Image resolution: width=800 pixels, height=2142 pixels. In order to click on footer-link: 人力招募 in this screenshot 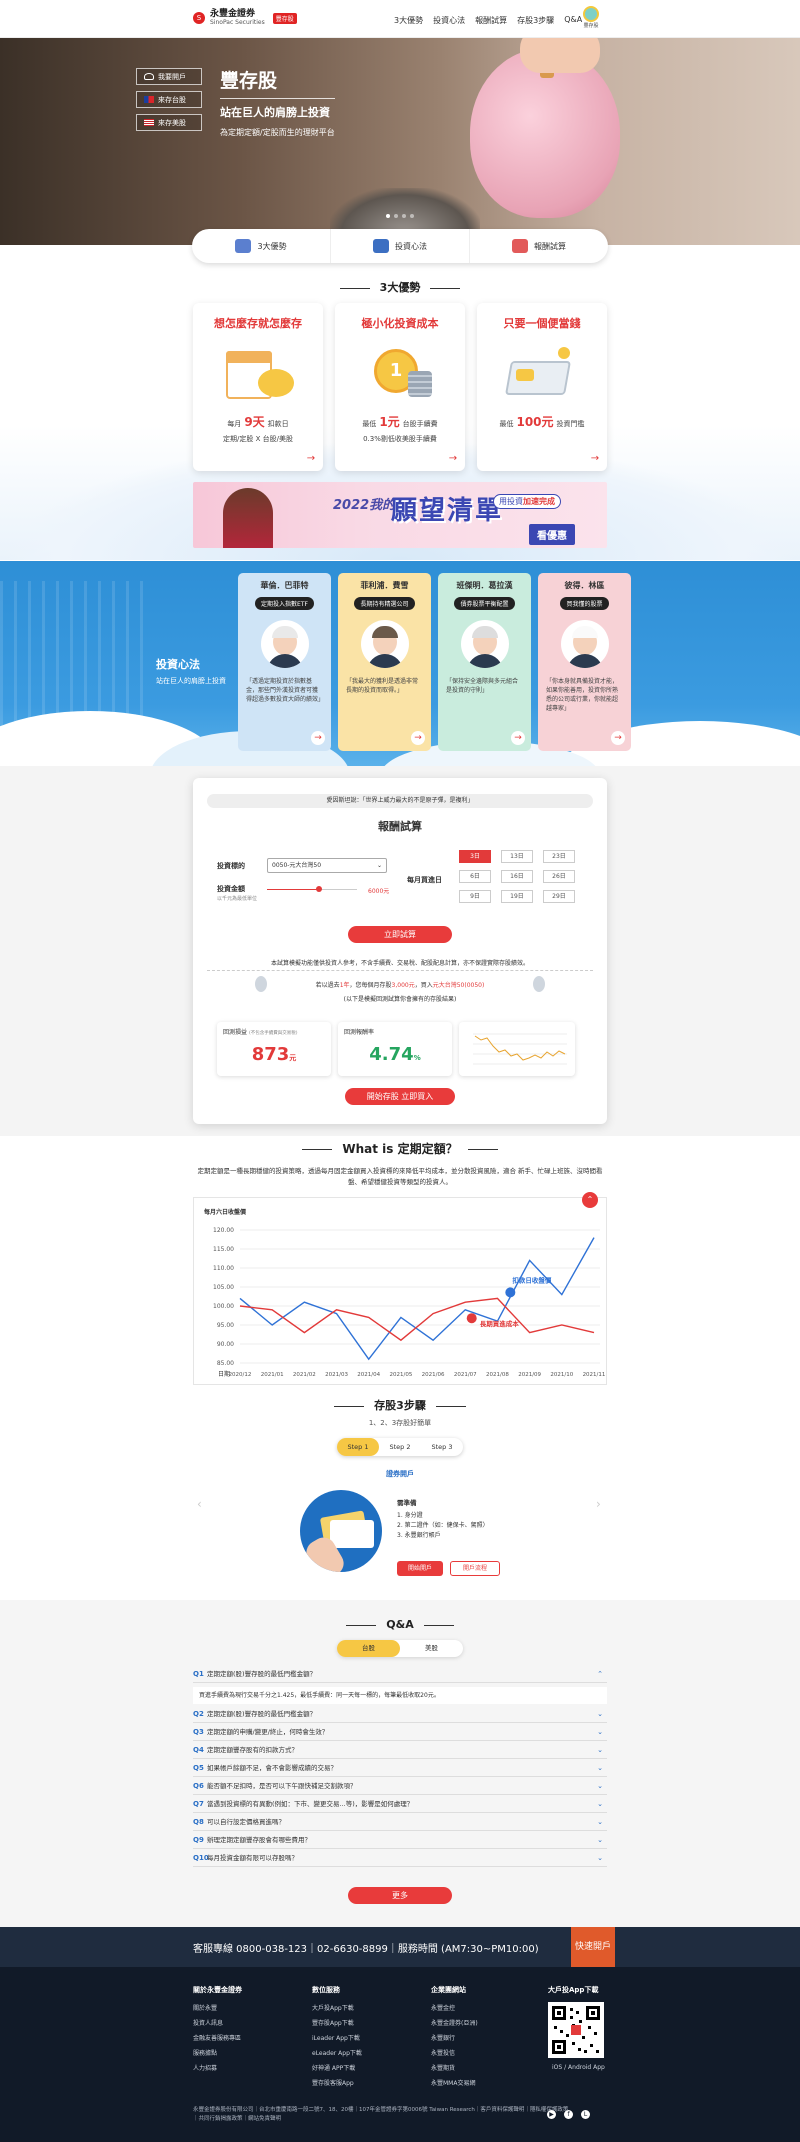, I will do `click(217, 2067)`.